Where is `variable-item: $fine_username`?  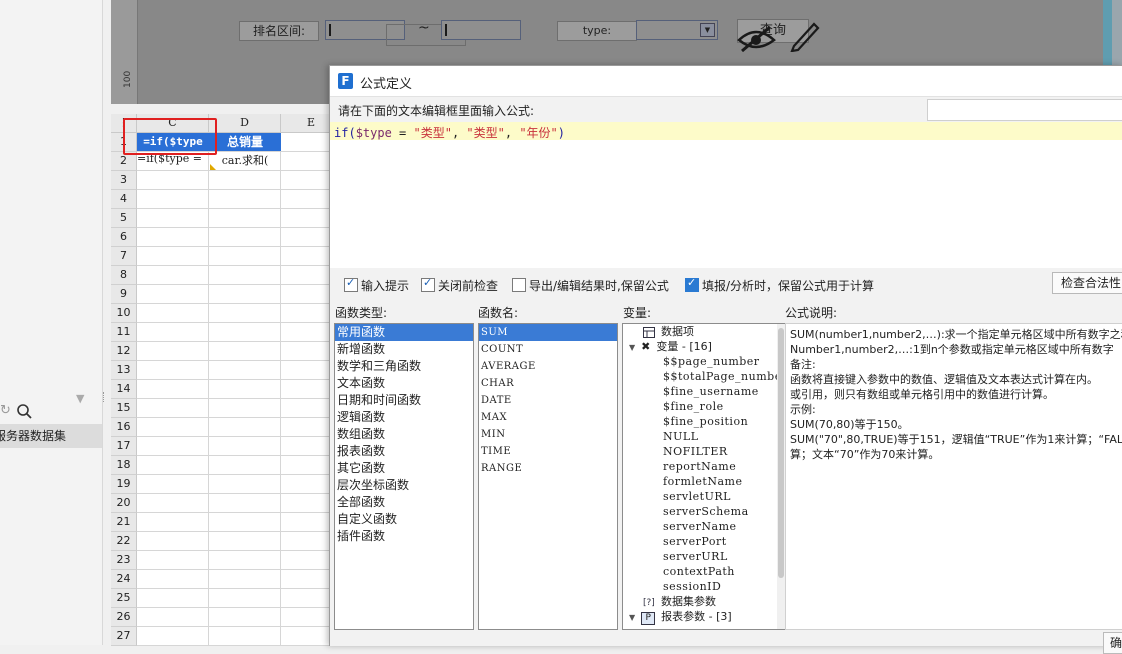
variable-item: $fine_username is located at coordinates (704, 391).